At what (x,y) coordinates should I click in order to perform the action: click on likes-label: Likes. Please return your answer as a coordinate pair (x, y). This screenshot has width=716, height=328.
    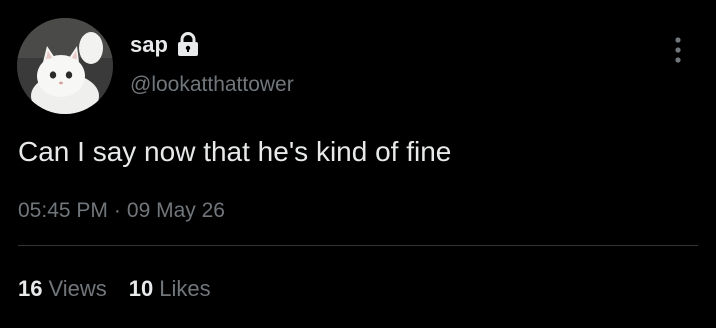
    Looking at the image, I should click on (185, 288).